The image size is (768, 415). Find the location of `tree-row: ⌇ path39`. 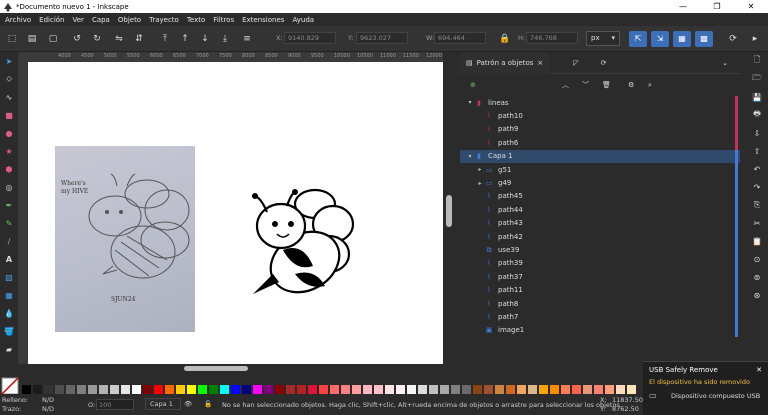

tree-row: ⌇ path39 is located at coordinates (600, 263).